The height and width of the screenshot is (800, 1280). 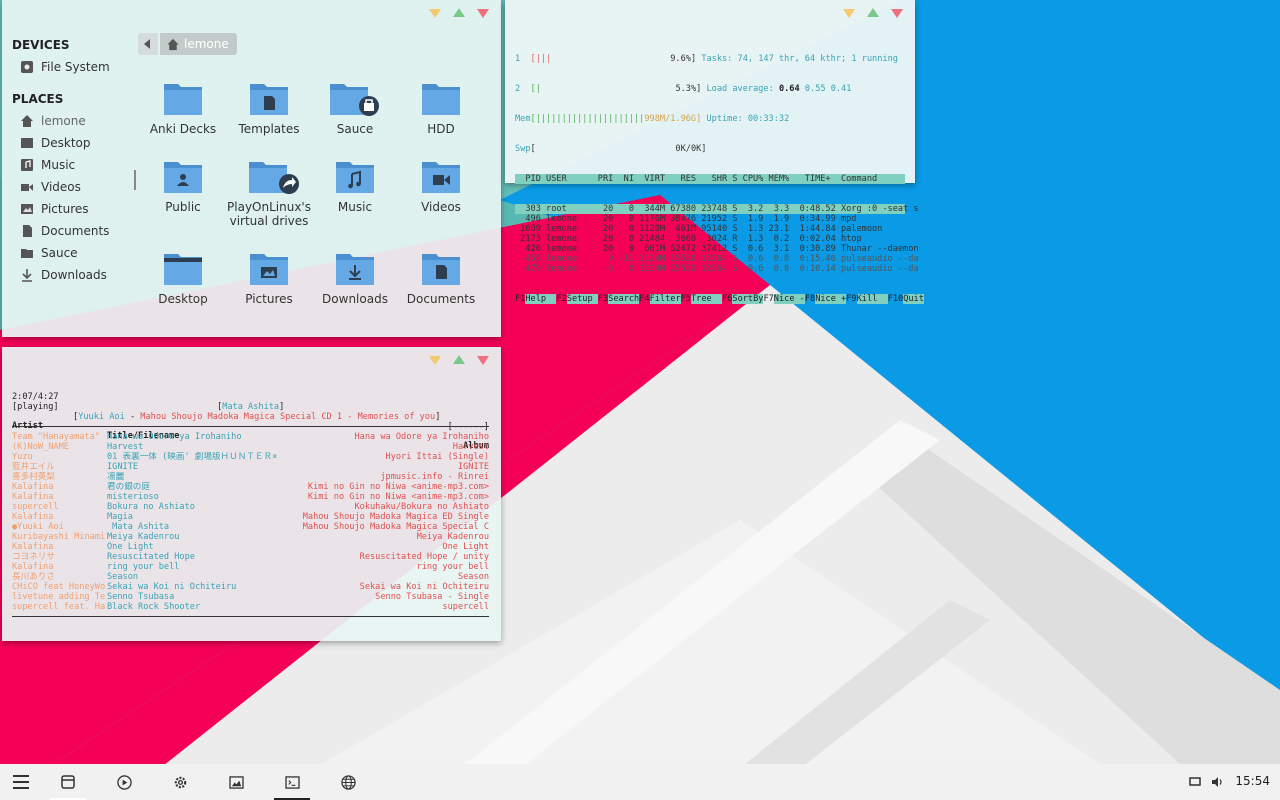 I want to click on taskbar-terminal, so click(x=292, y=782).